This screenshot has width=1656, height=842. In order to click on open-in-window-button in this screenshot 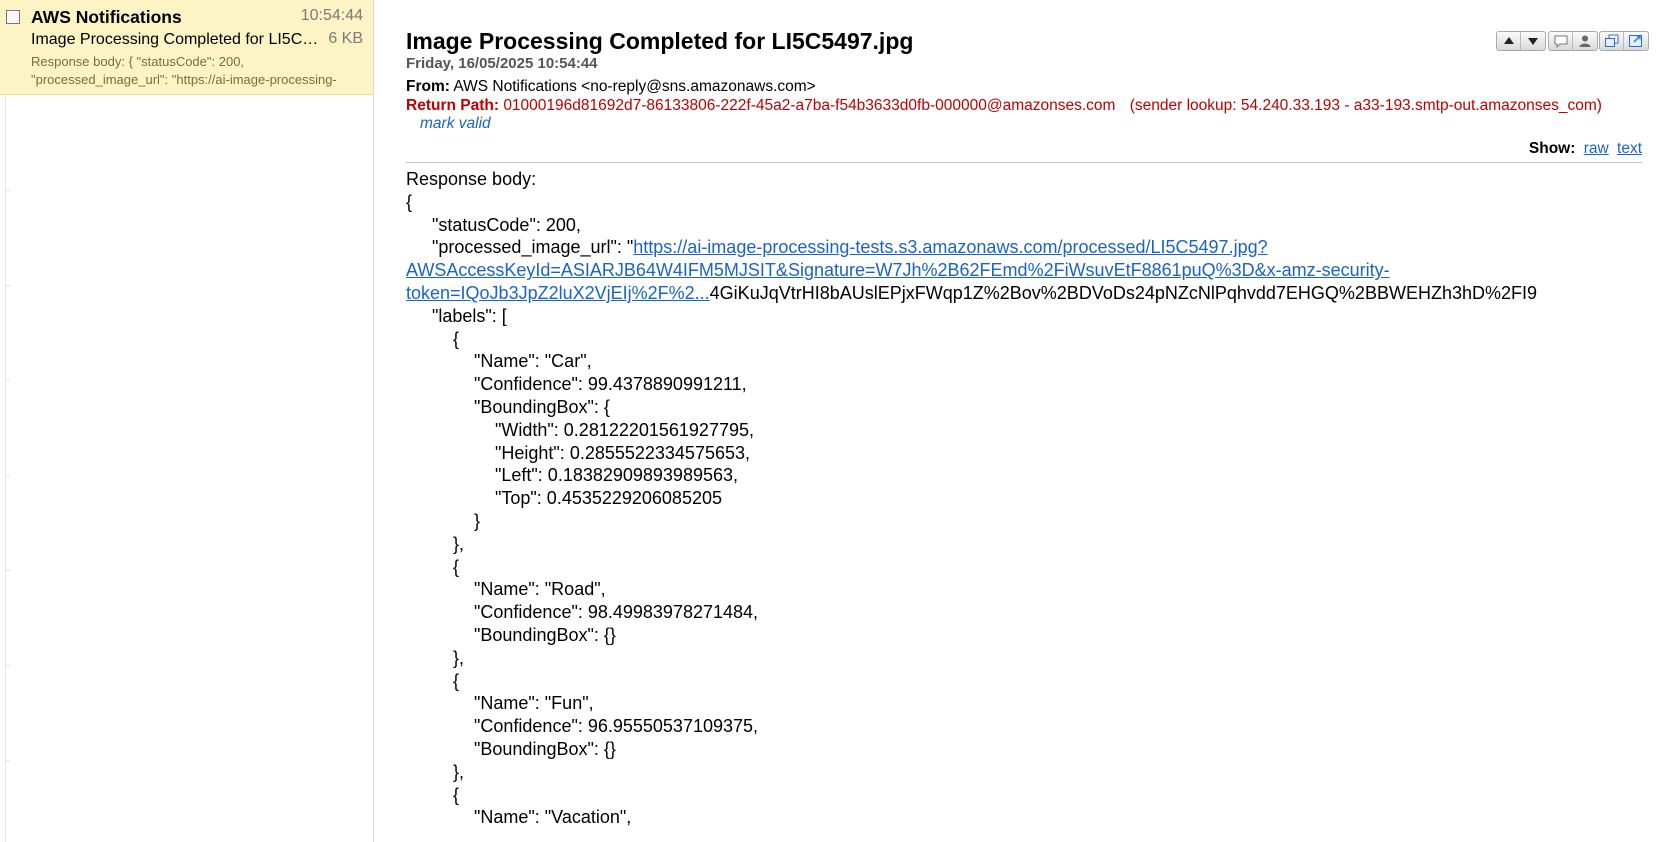, I will do `click(1636, 41)`.